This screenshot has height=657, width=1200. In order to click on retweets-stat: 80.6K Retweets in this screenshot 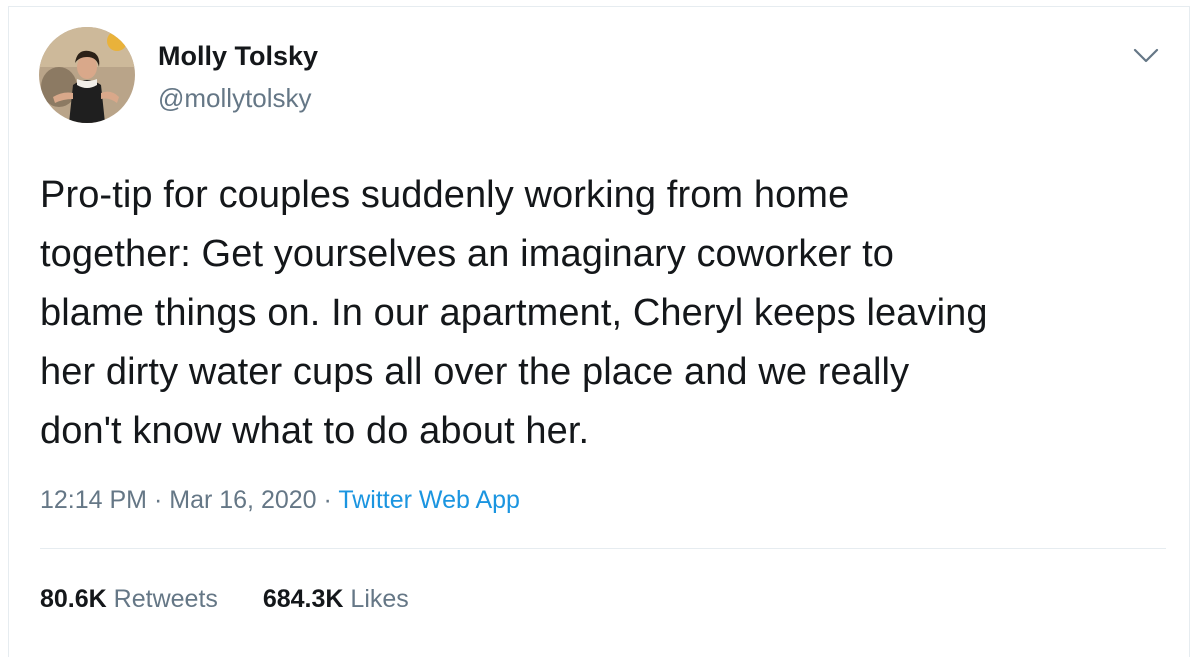, I will do `click(129, 599)`.